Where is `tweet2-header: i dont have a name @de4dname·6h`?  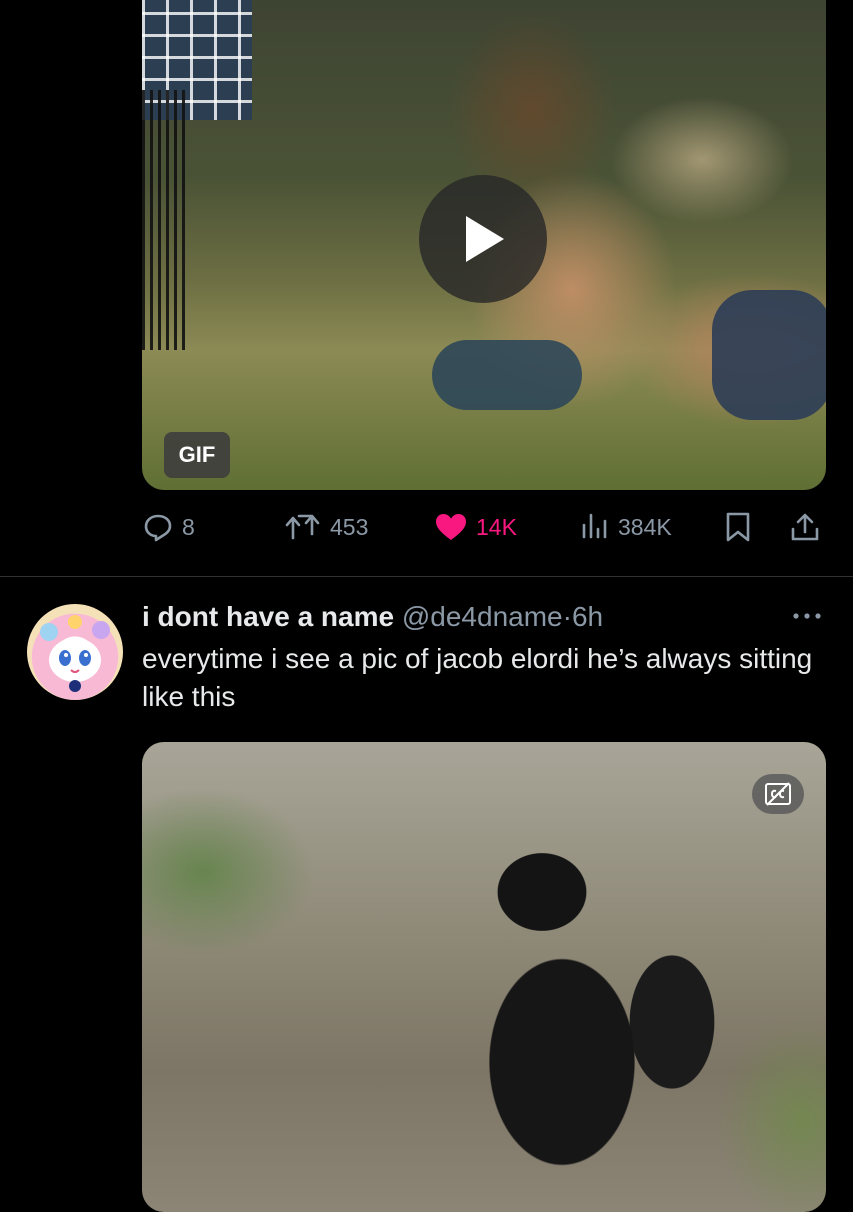
tweet2-header: i dont have a name @de4dname·6h is located at coordinates (487, 617).